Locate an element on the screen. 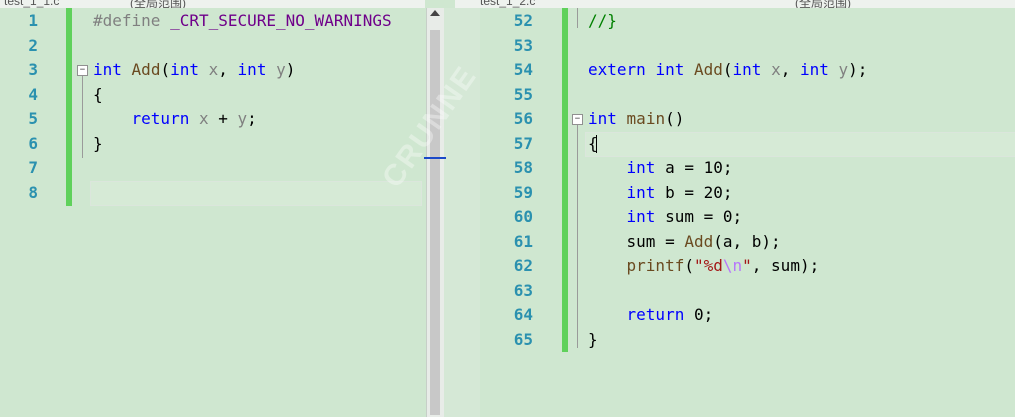 The width and height of the screenshot is (1015, 417). line-number: 59 is located at coordinates (523, 192).